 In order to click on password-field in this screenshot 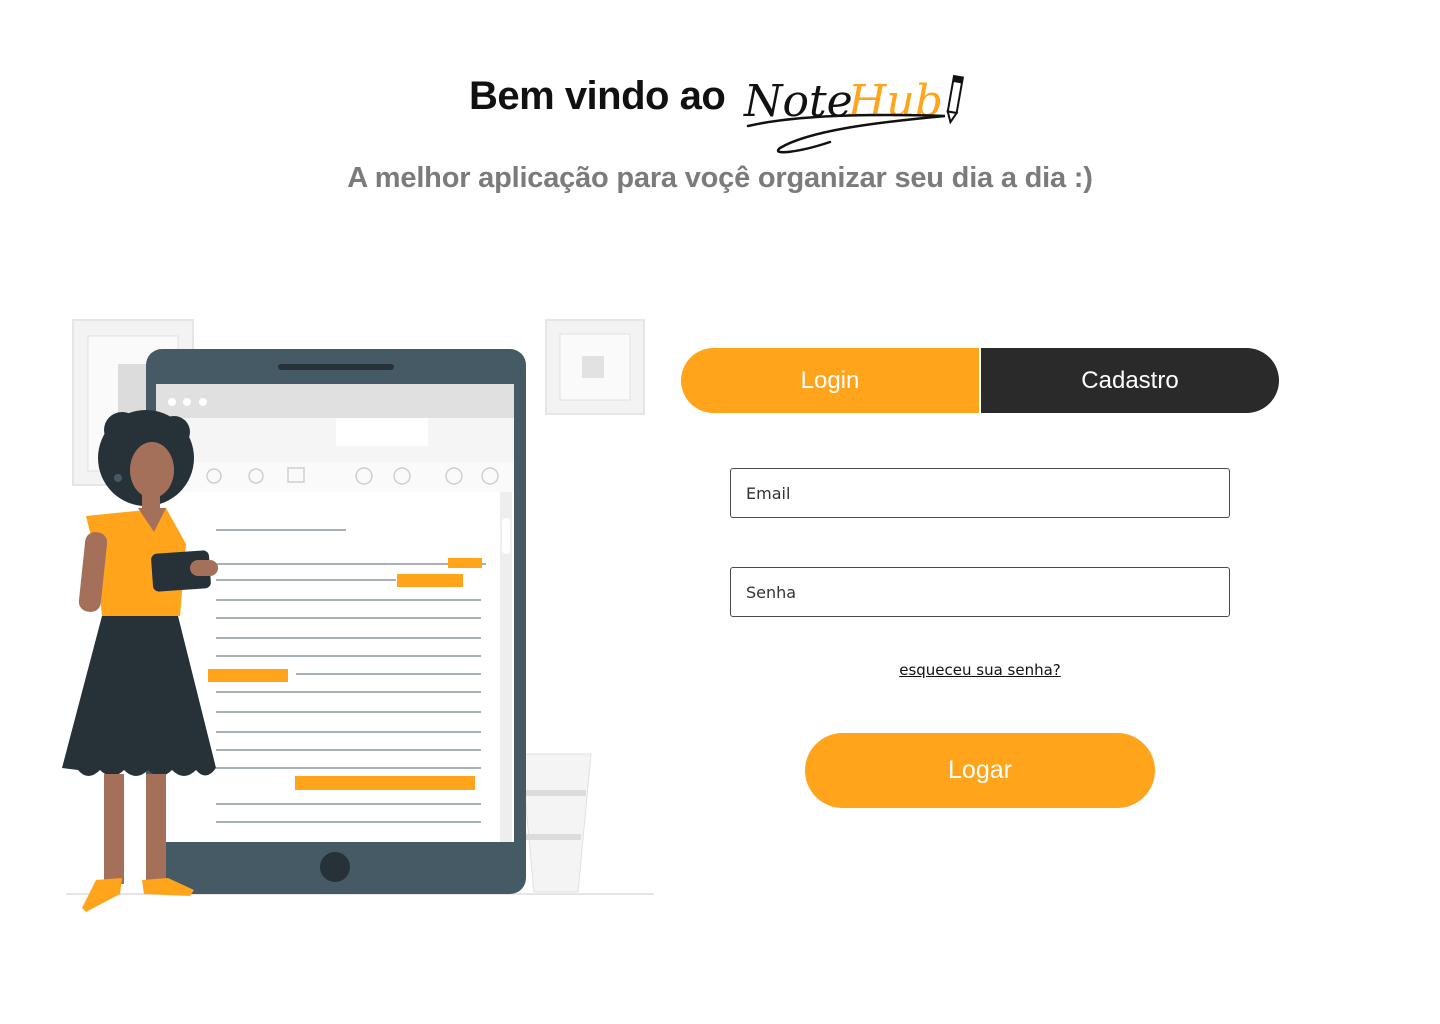, I will do `click(980, 592)`.